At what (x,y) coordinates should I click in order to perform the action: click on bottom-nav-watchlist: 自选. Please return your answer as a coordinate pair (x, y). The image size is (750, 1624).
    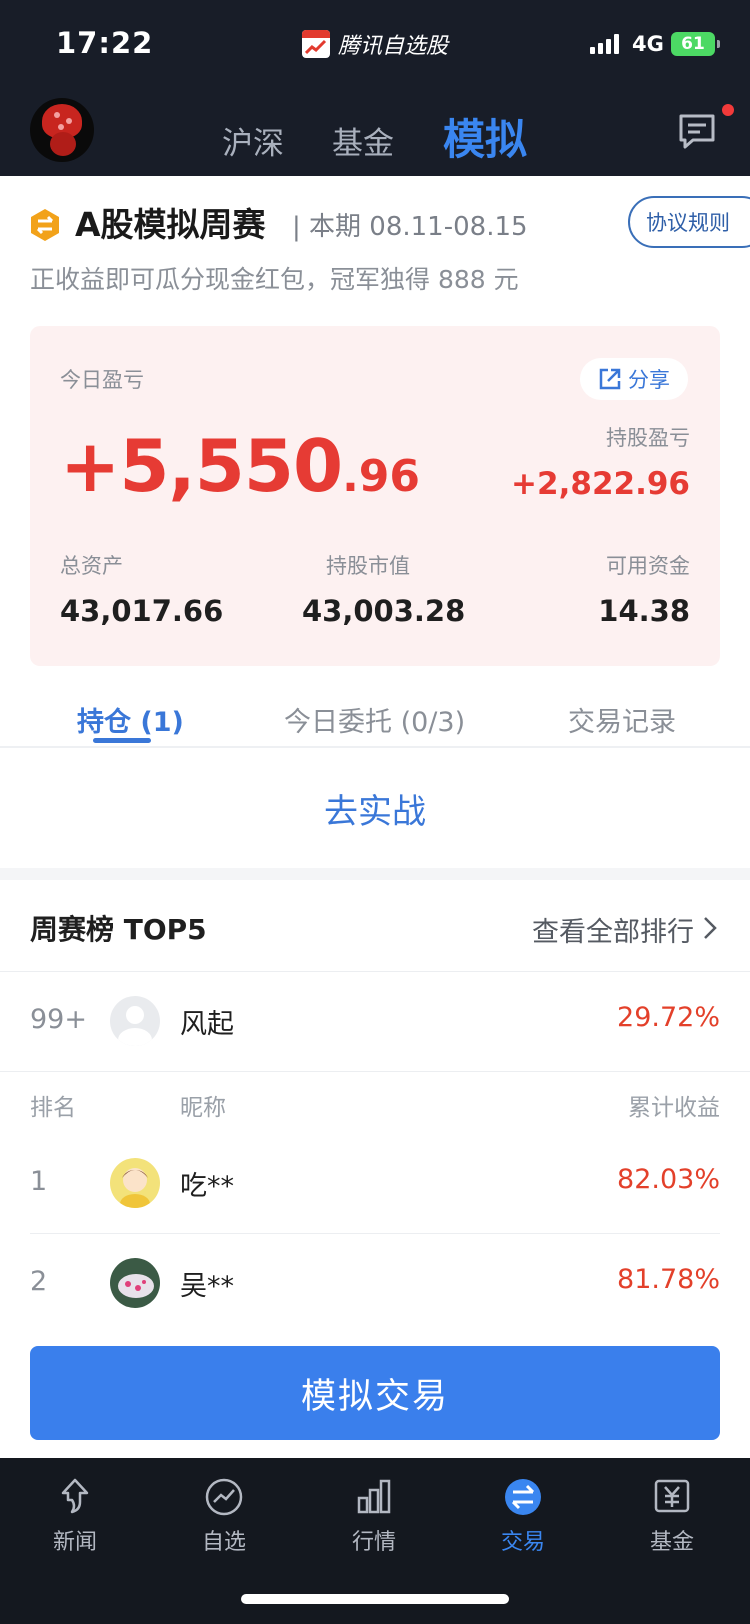
    Looking at the image, I should click on (224, 1521).